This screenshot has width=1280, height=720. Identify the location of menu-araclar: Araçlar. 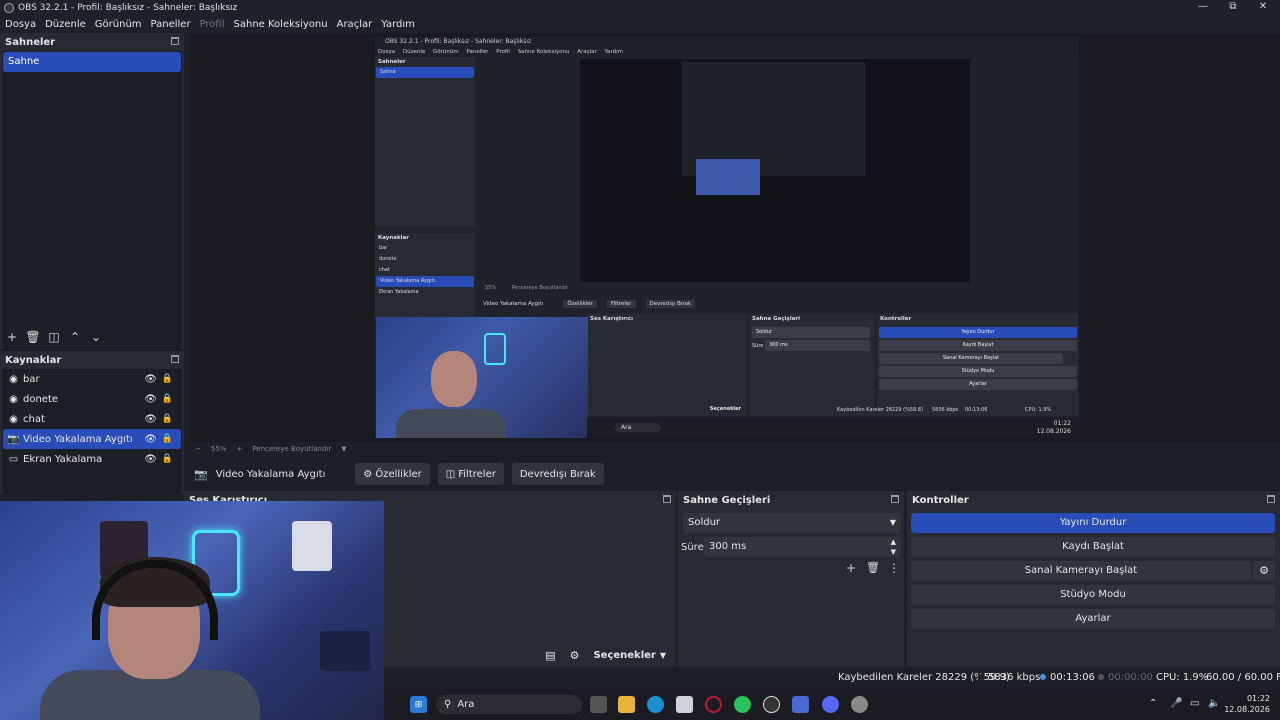
(355, 24).